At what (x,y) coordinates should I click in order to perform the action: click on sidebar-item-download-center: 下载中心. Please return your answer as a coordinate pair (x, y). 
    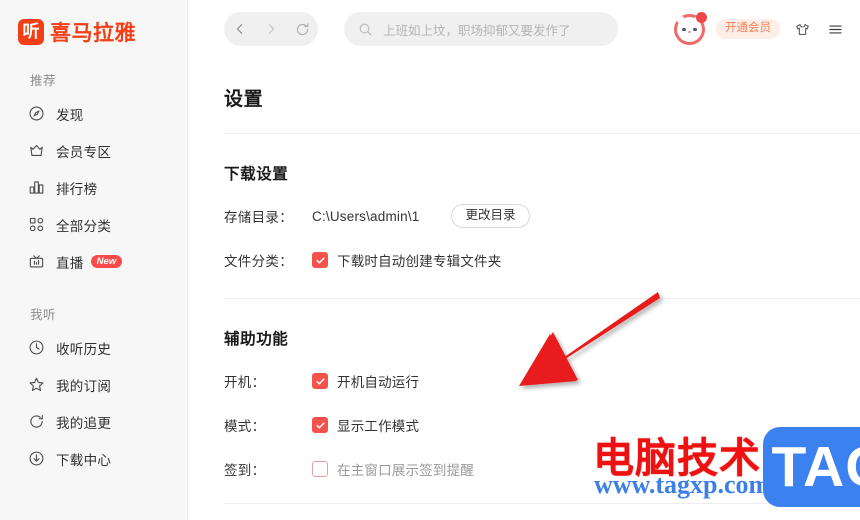
    Looking at the image, I should click on (93, 458).